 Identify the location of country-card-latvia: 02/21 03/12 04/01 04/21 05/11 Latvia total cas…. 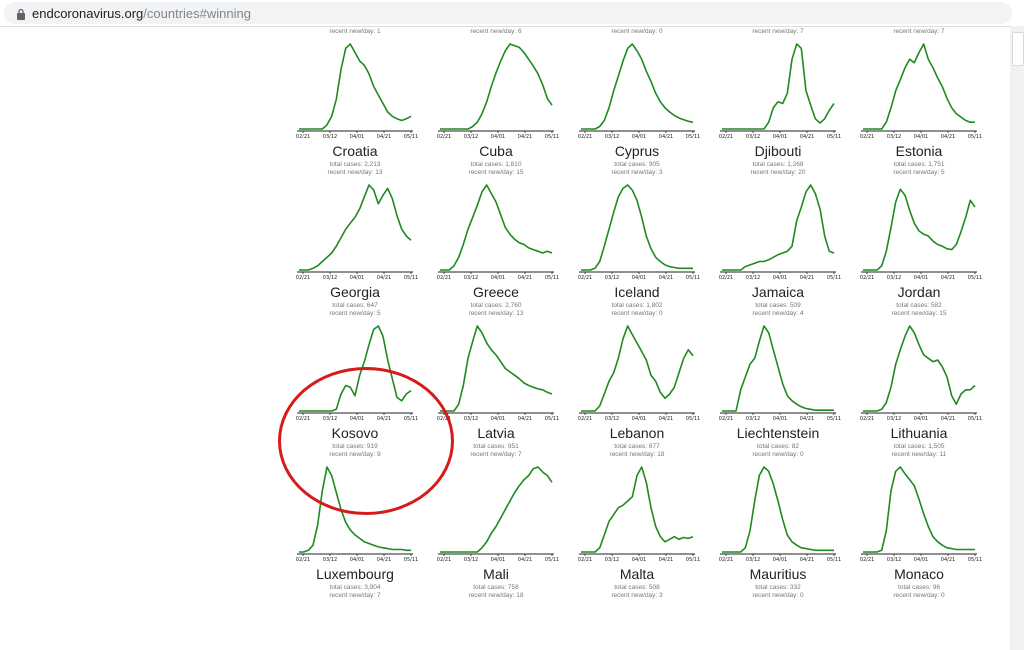
(497, 392).